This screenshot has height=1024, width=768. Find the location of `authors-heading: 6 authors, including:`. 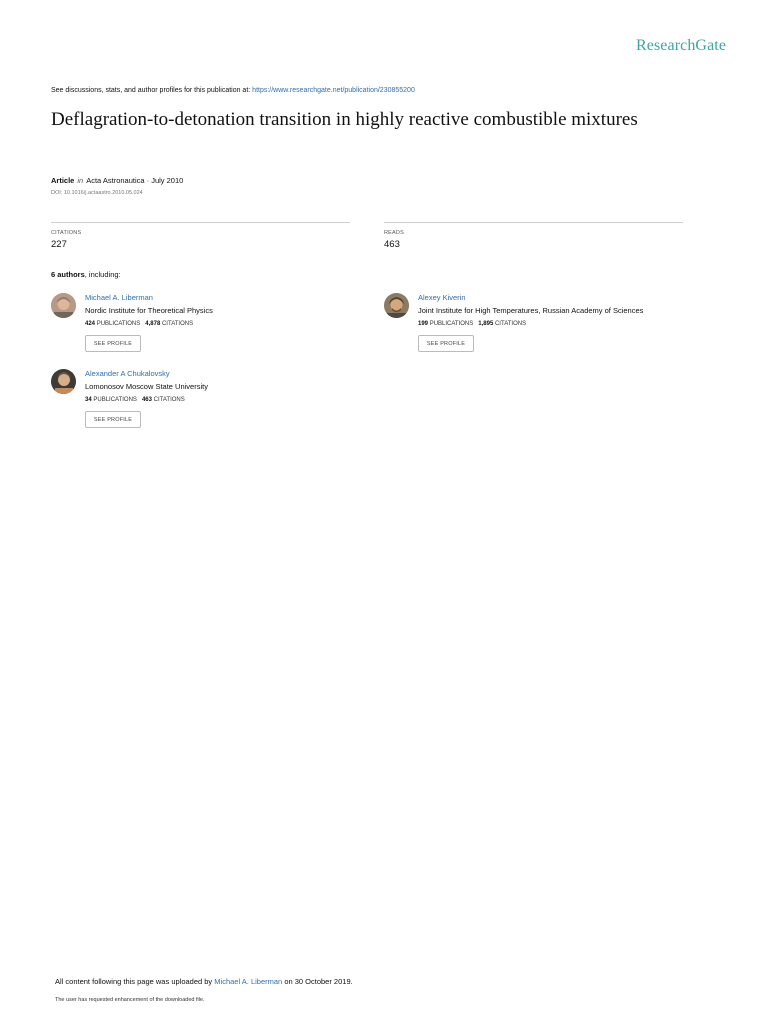

authors-heading: 6 authors, including: is located at coordinates (86, 274).